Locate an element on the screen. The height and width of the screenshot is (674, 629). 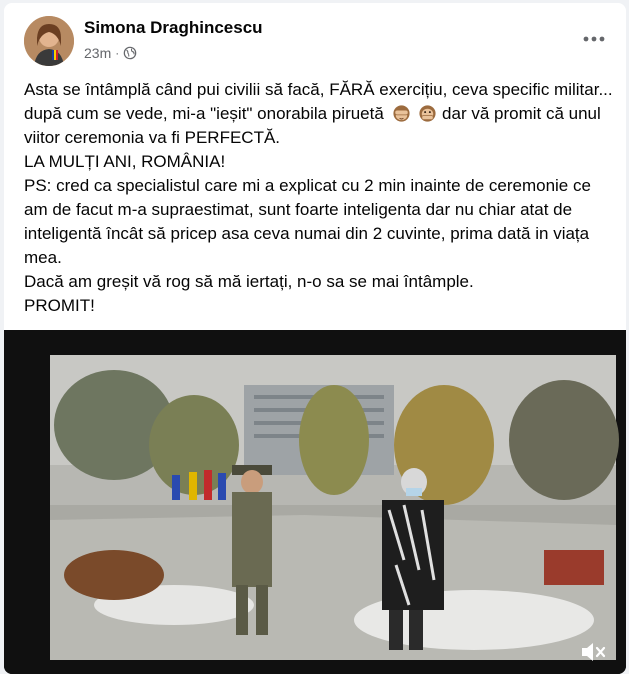
post-paragraph-5: PROMIT! is located at coordinates (59, 305).